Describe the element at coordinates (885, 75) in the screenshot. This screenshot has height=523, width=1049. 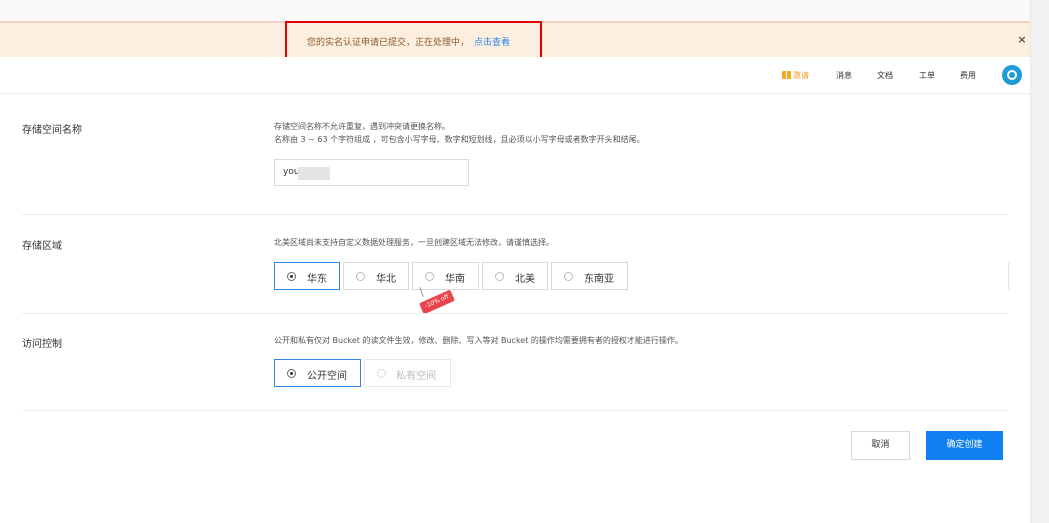
I see `nav-docs: 文档` at that location.